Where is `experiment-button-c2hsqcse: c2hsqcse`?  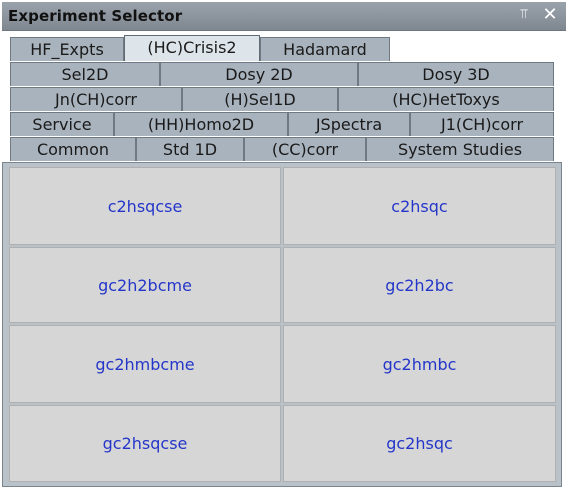 experiment-button-c2hsqcse: c2hsqcse is located at coordinates (145, 206).